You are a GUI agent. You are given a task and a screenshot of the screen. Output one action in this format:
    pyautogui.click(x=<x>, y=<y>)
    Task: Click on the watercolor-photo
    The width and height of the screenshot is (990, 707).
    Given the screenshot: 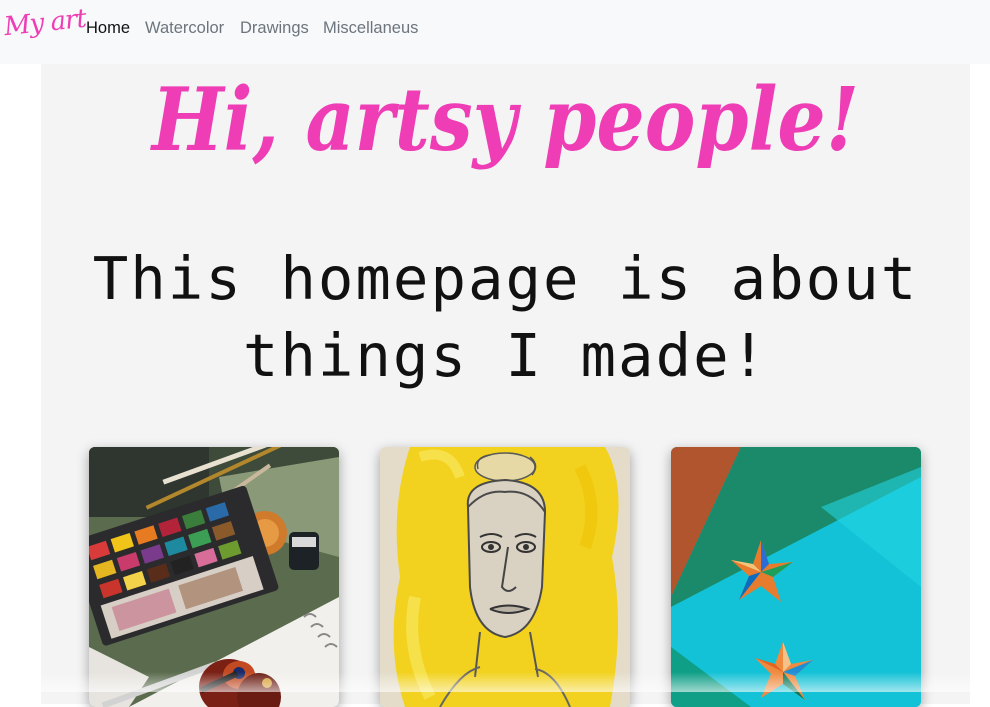 What is the action you would take?
    pyautogui.click(x=214, y=577)
    